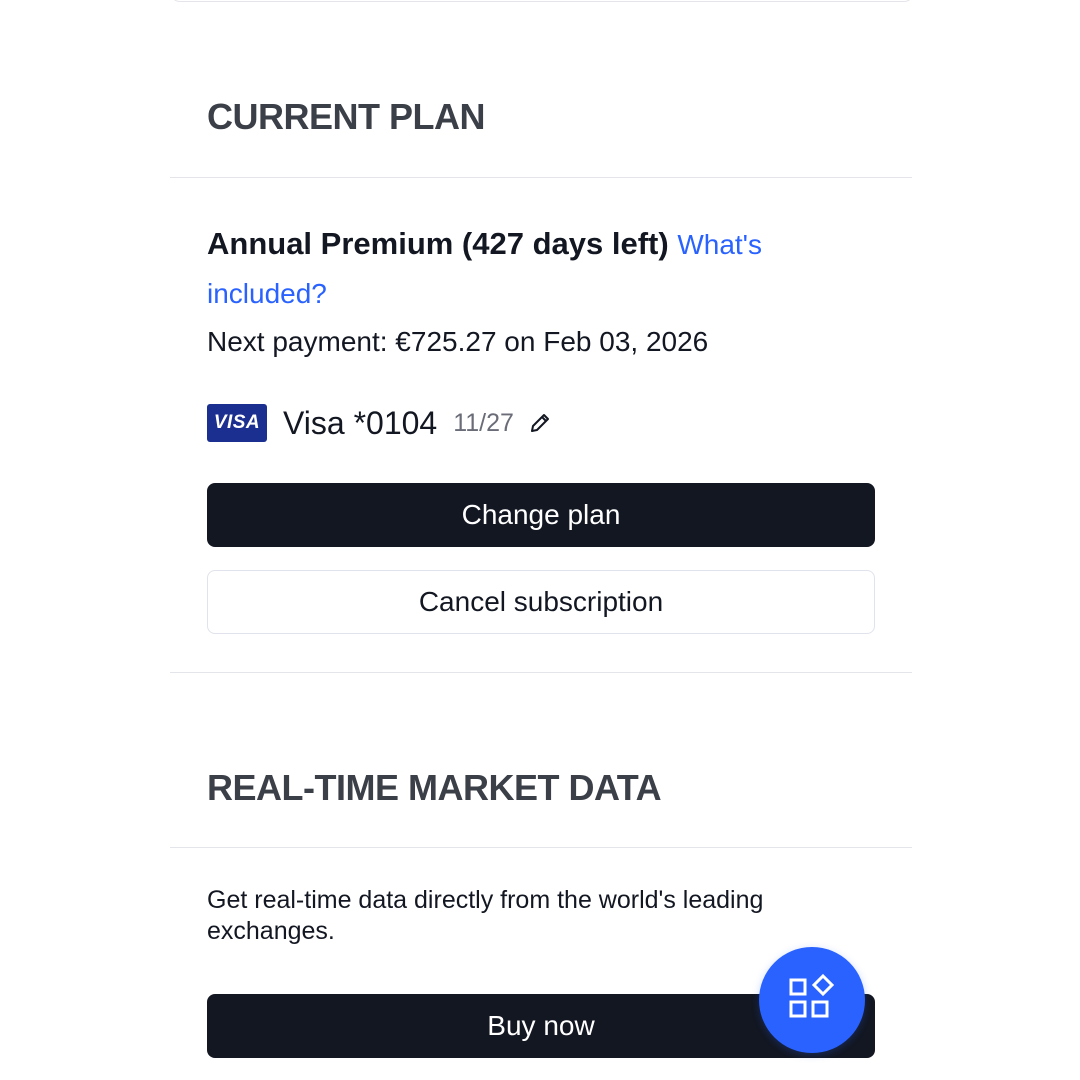 Image resolution: width=1080 pixels, height=1080 pixels. What do you see at coordinates (541, 847) in the screenshot?
I see `market-data-divider` at bounding box center [541, 847].